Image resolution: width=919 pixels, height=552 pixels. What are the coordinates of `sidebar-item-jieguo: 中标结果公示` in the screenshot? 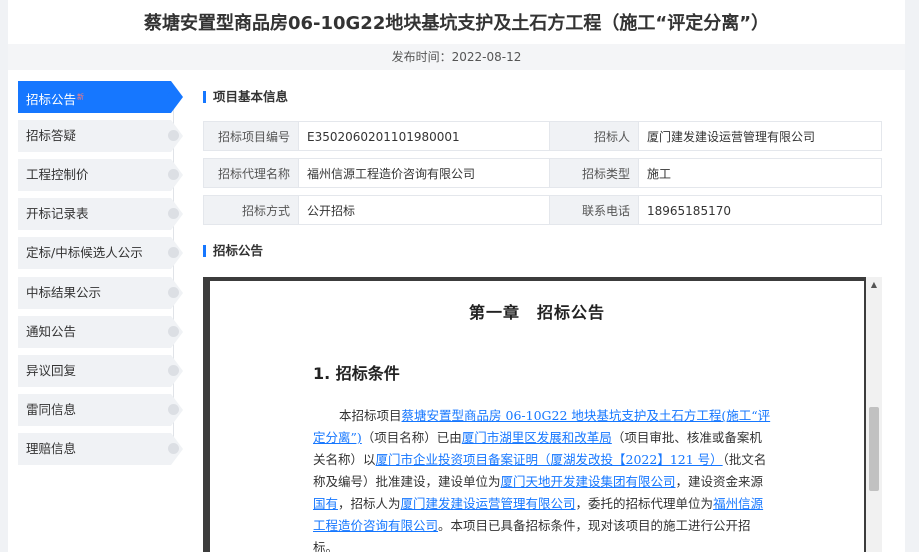 It's located at (100, 293).